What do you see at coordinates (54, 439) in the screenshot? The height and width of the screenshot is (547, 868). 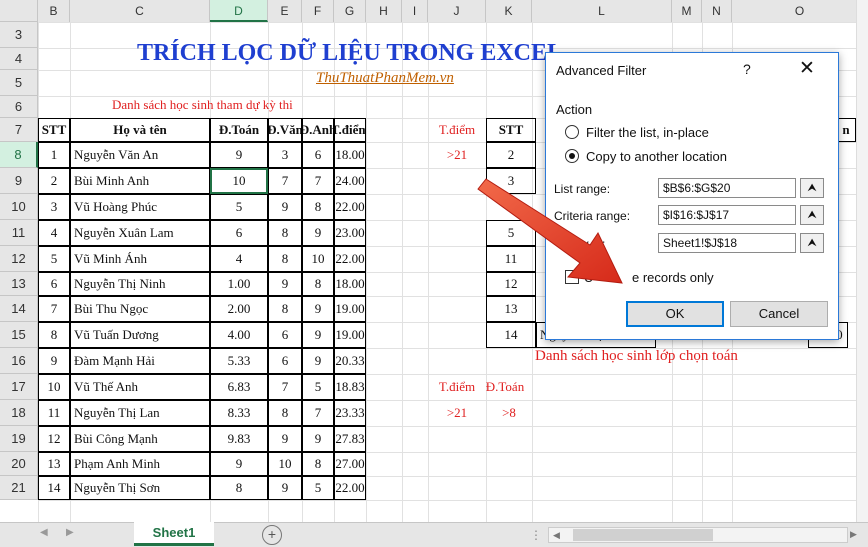 I see `table-cell: 12` at bounding box center [54, 439].